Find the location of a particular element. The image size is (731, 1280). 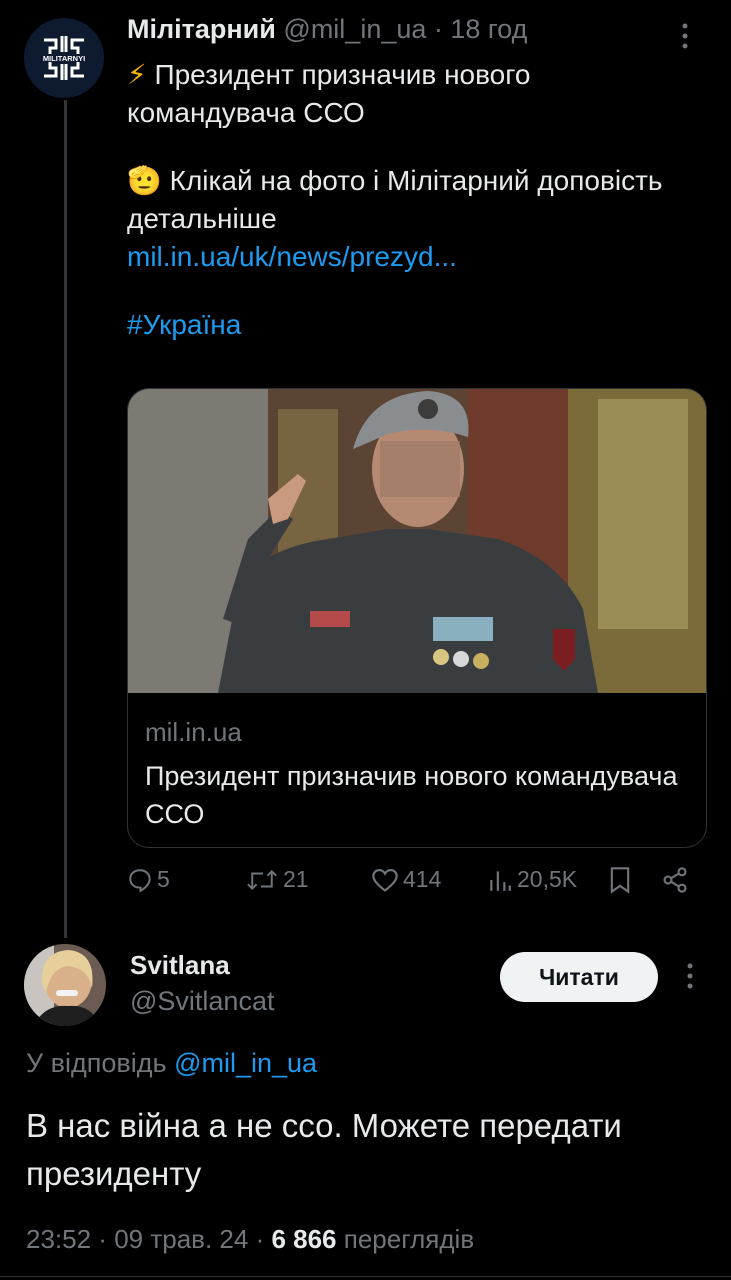

reply-avatar is located at coordinates (65, 985).